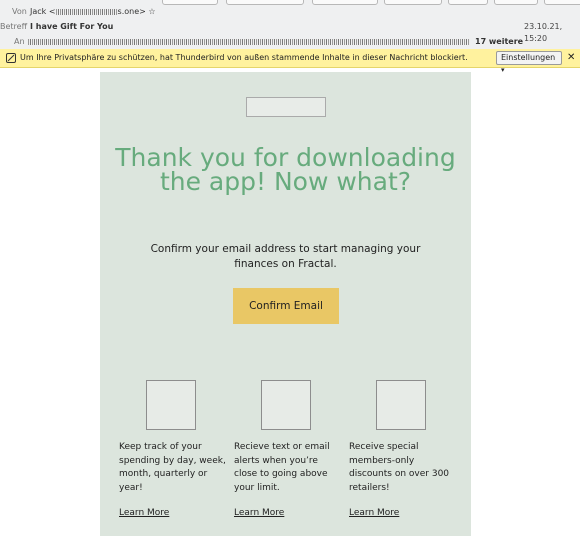  What do you see at coordinates (19, 11) in the screenshot?
I see `from-label: Von` at bounding box center [19, 11].